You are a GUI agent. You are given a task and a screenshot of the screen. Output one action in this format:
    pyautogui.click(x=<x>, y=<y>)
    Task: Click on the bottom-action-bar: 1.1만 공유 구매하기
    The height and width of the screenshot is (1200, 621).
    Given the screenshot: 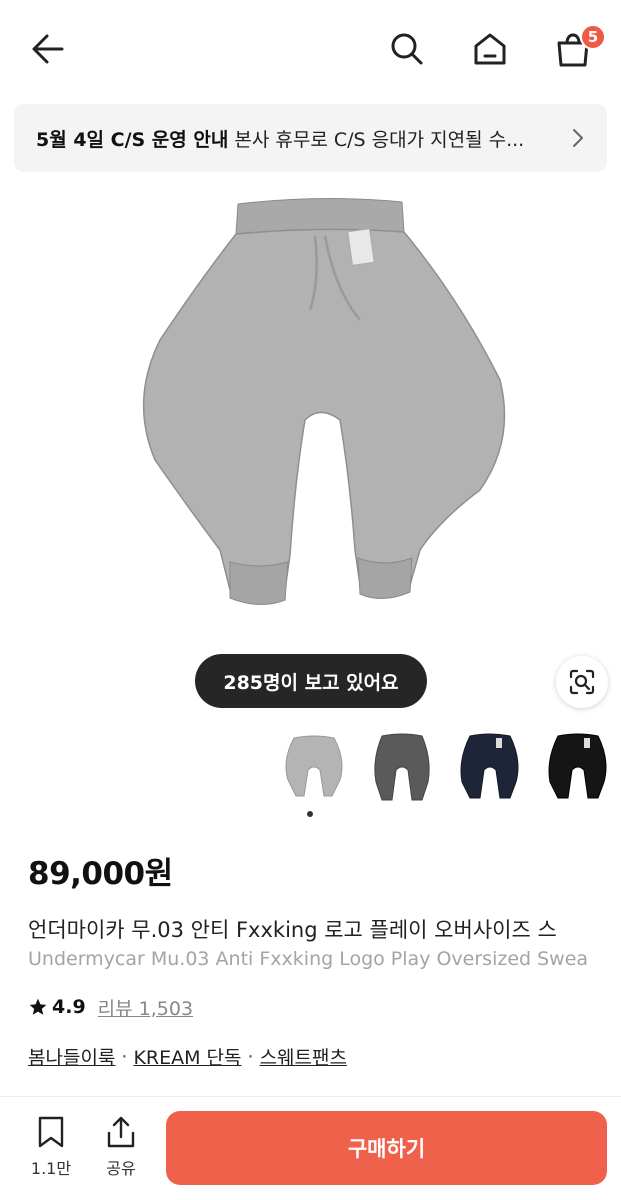 What is the action you would take?
    pyautogui.click(x=310, y=1148)
    